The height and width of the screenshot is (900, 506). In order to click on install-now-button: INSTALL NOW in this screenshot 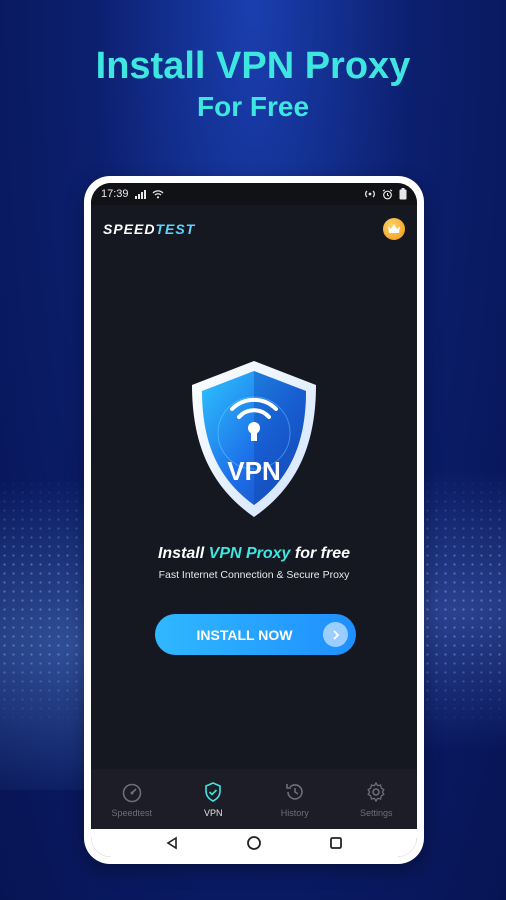, I will do `click(255, 634)`.